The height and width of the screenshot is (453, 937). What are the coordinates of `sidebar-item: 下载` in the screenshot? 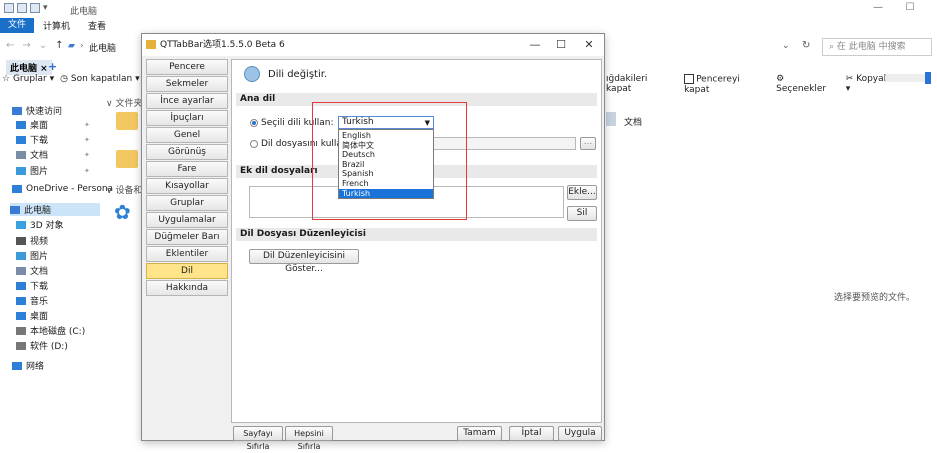 It's located at (32, 285).